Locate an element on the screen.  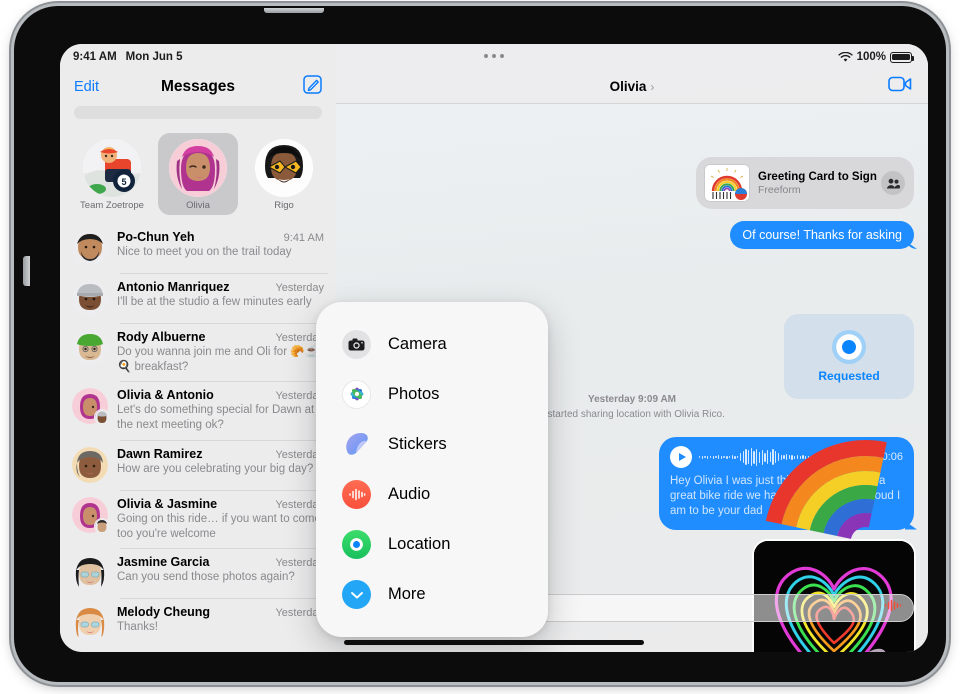
menu-item-more: More is located at coordinates (432, 595).